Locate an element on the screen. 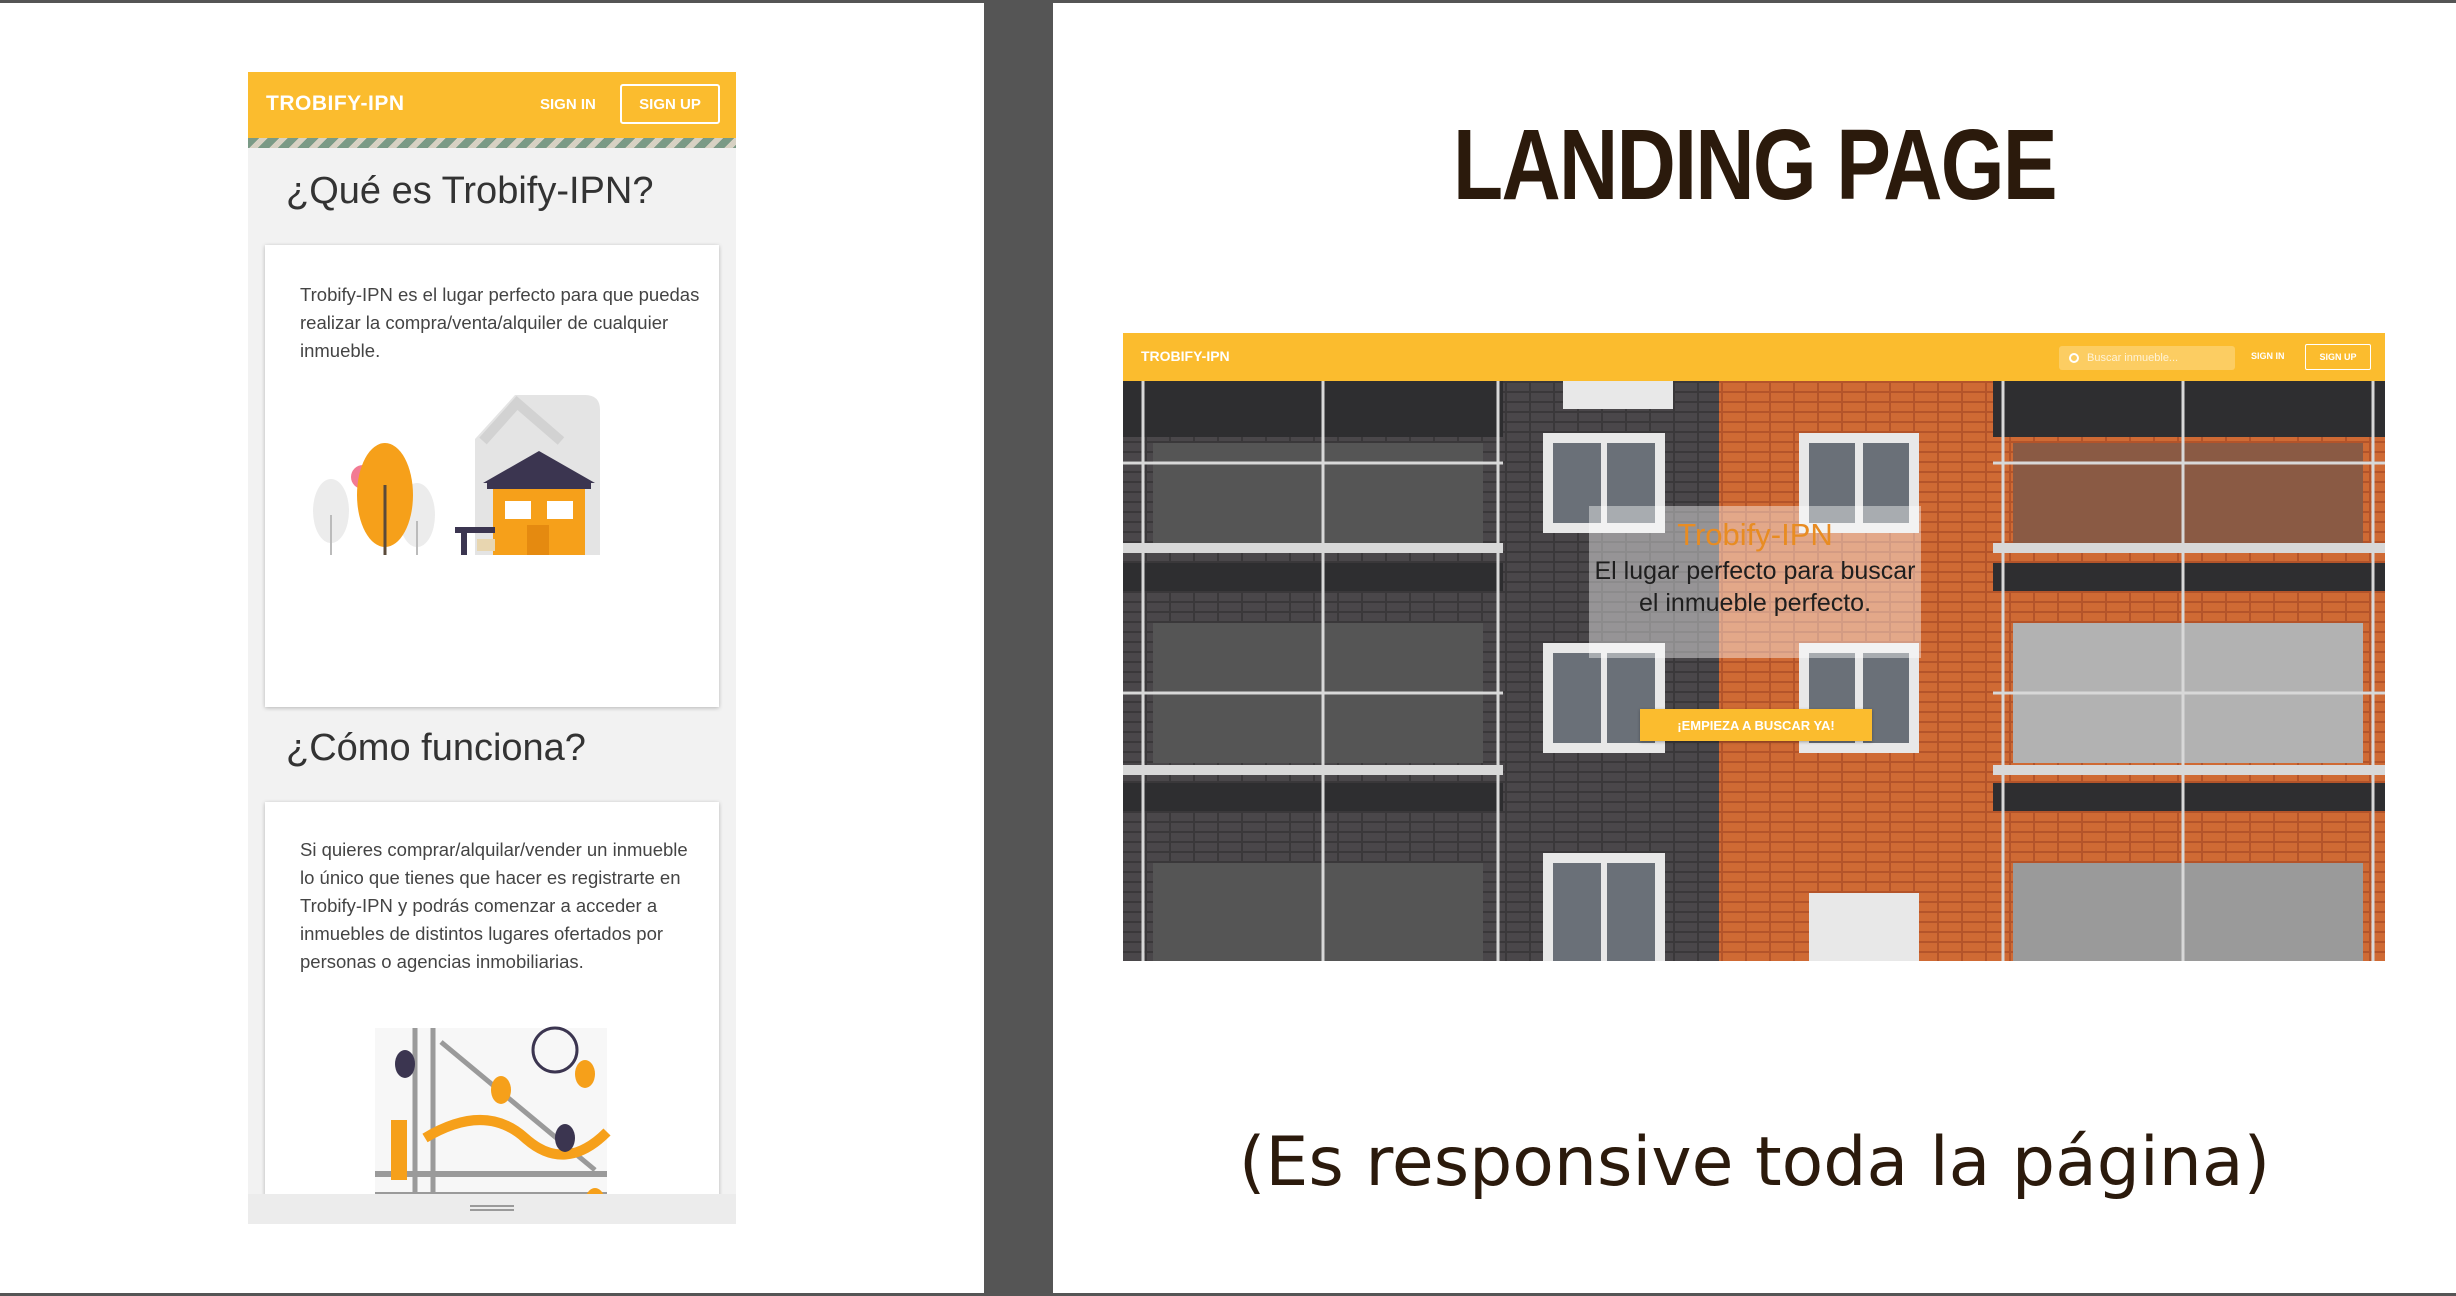 The height and width of the screenshot is (1296, 2456). mobile-navbar: TROBIFY-IPN SIGN IN SIGN UP is located at coordinates (492, 105).